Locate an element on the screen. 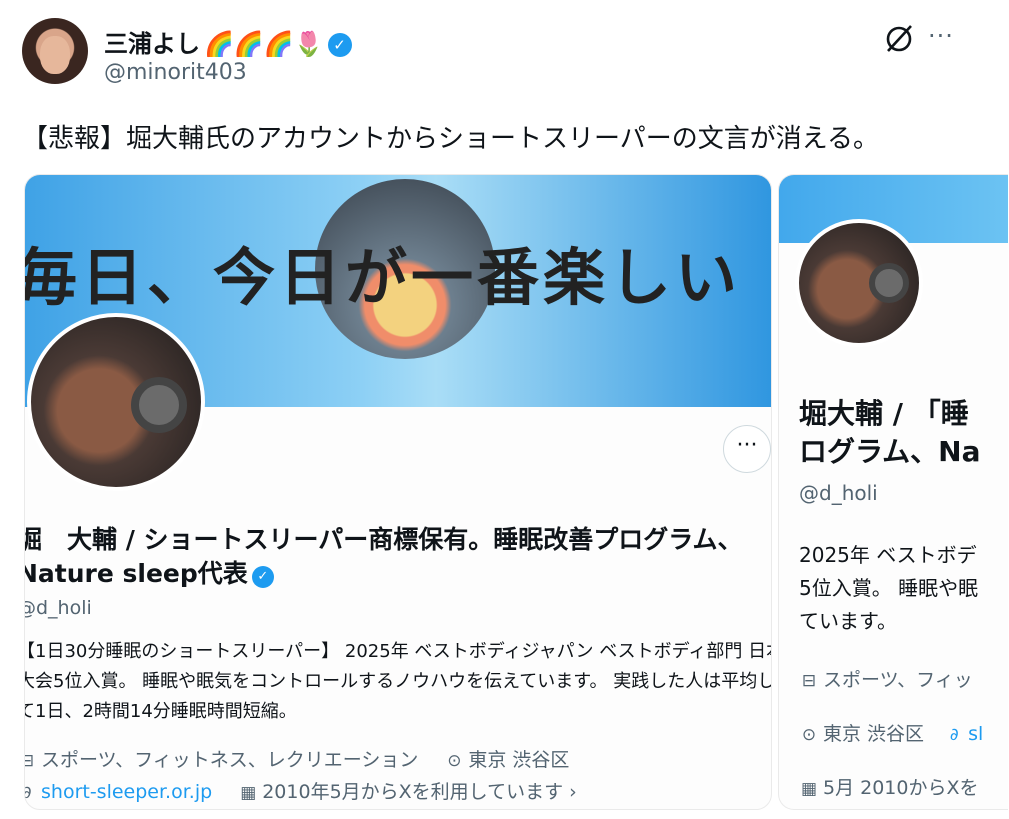 This screenshot has height=819, width=1009. author-handle: @minorit403 is located at coordinates (175, 72).